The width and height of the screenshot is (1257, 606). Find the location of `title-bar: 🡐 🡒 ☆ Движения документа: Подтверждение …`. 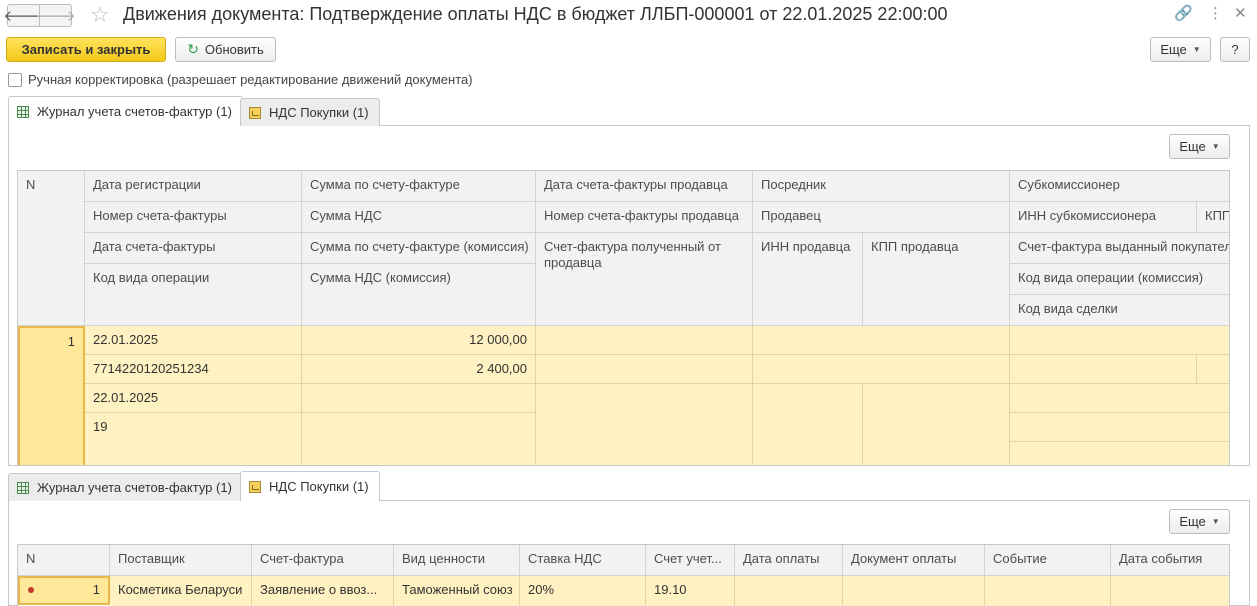

title-bar: 🡐 🡒 ☆ Движения документа: Подтверждение … is located at coordinates (628, 16).